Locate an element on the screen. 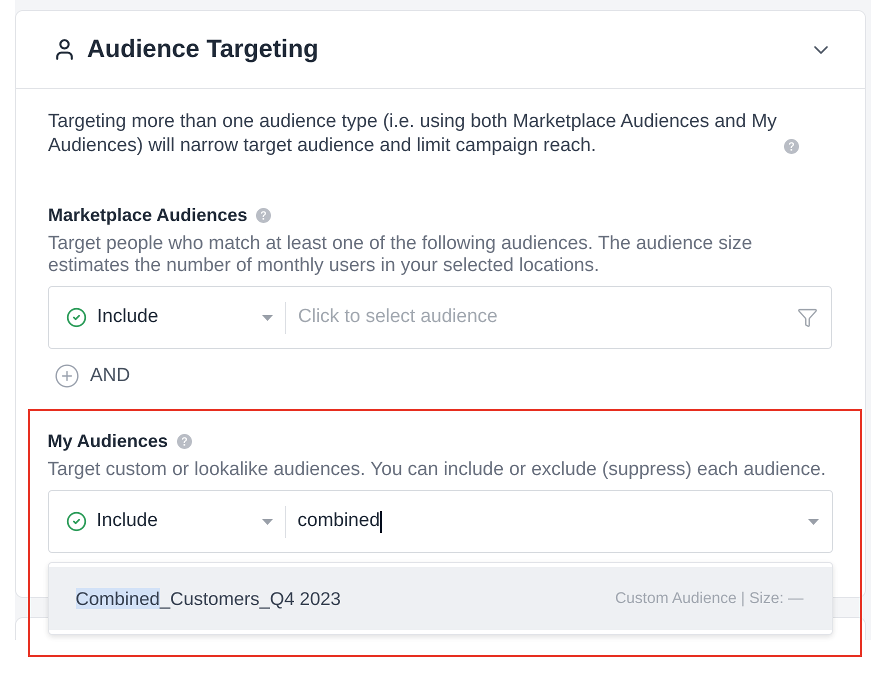 This screenshot has height=694, width=888. and-button: AND is located at coordinates (92, 376).